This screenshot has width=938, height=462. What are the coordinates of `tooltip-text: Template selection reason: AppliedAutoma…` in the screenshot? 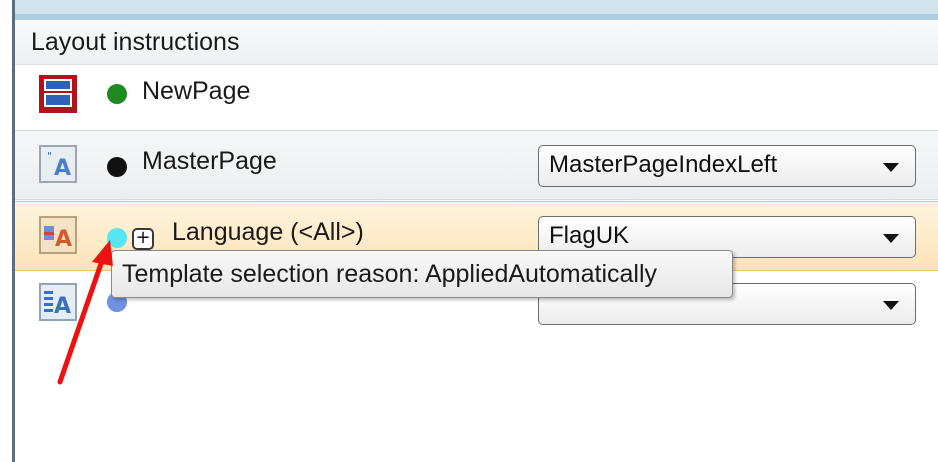 It's located at (390, 274).